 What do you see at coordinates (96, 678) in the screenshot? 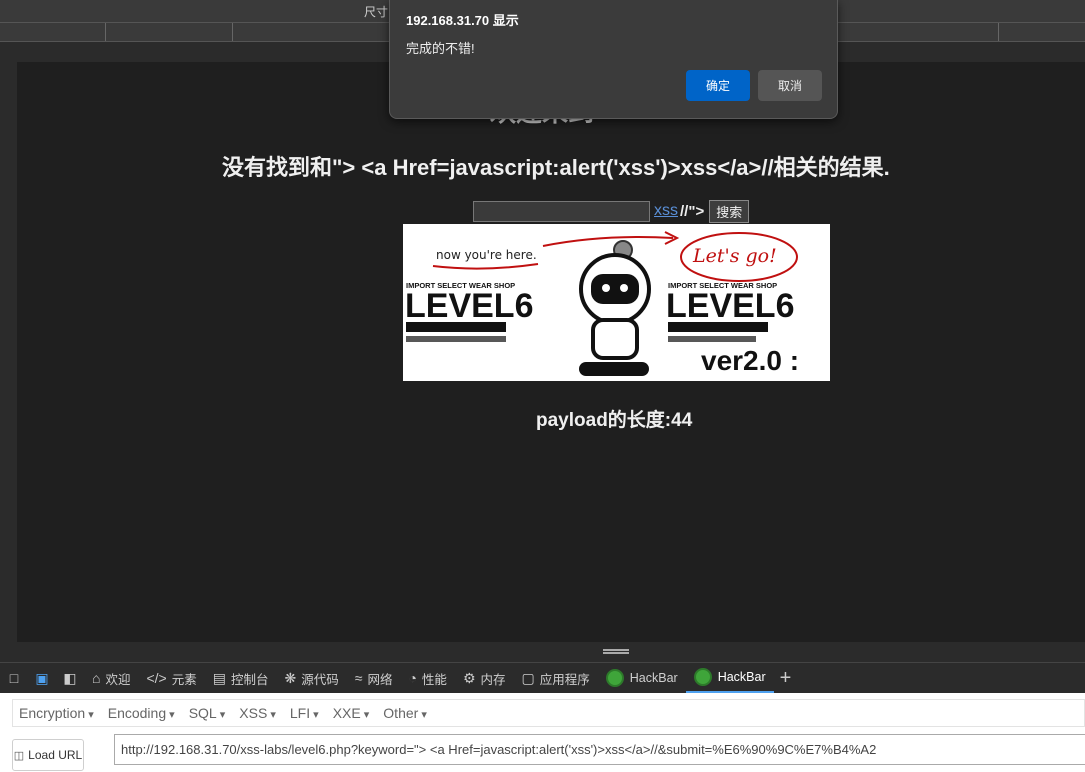
I see `home-icon: ⌂` at bounding box center [96, 678].